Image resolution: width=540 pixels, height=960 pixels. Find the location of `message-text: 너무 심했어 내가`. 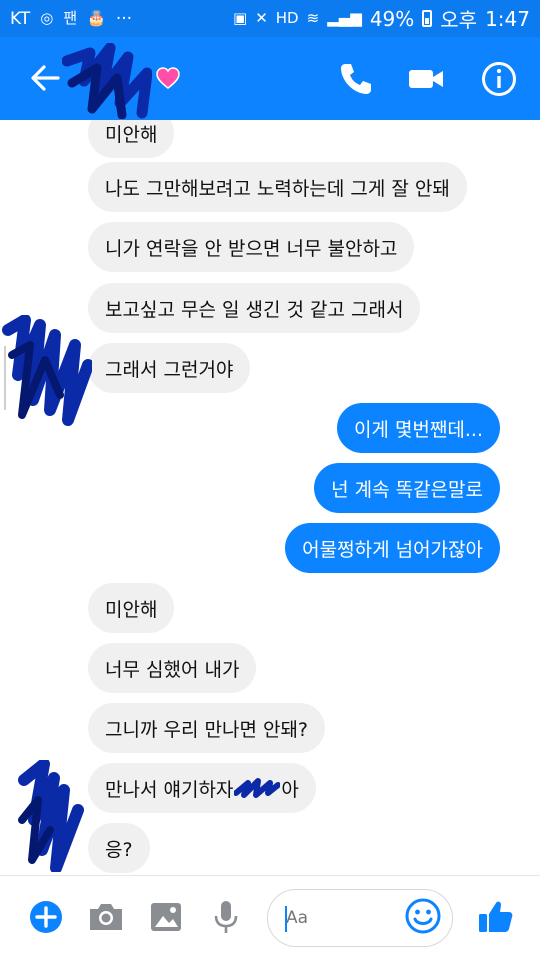

message-text: 너무 심했어 내가 is located at coordinates (172, 669).